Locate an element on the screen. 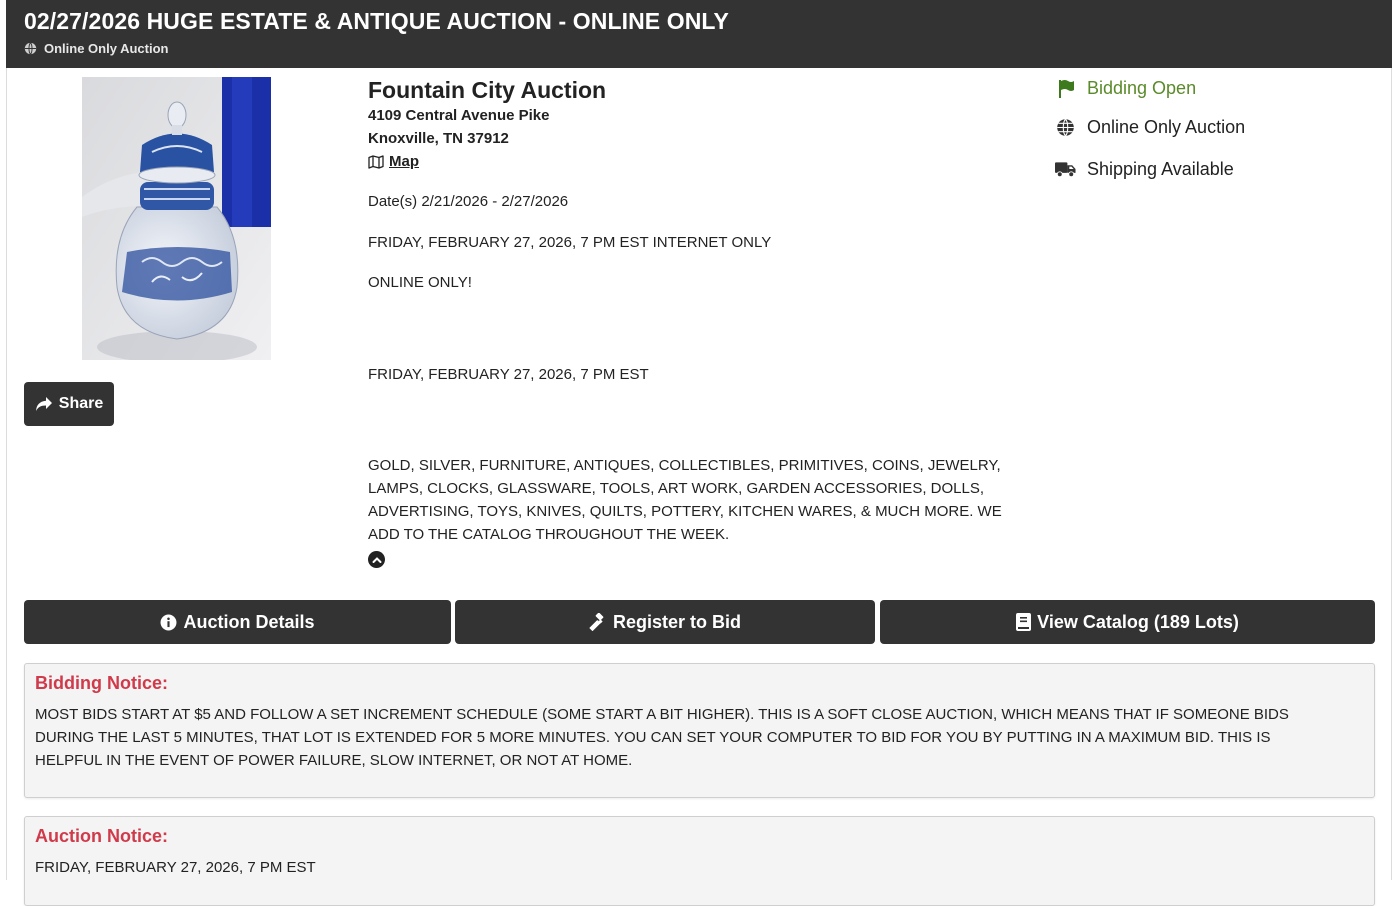  status-bidding-open: Bidding Open is located at coordinates (1125, 88).